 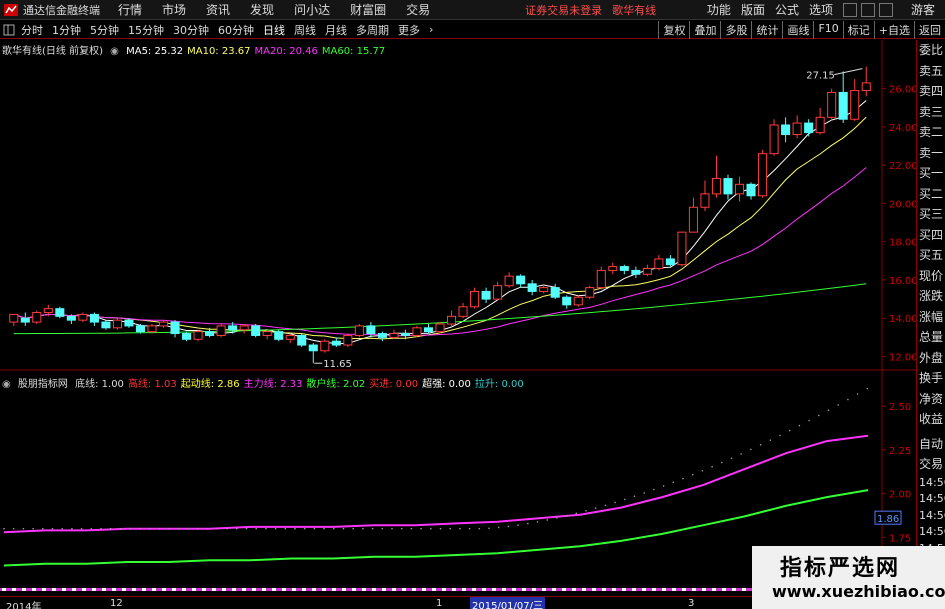 What do you see at coordinates (902, 204) in the screenshot?
I see `main-y-tick-label: 20.00` at bounding box center [902, 204].